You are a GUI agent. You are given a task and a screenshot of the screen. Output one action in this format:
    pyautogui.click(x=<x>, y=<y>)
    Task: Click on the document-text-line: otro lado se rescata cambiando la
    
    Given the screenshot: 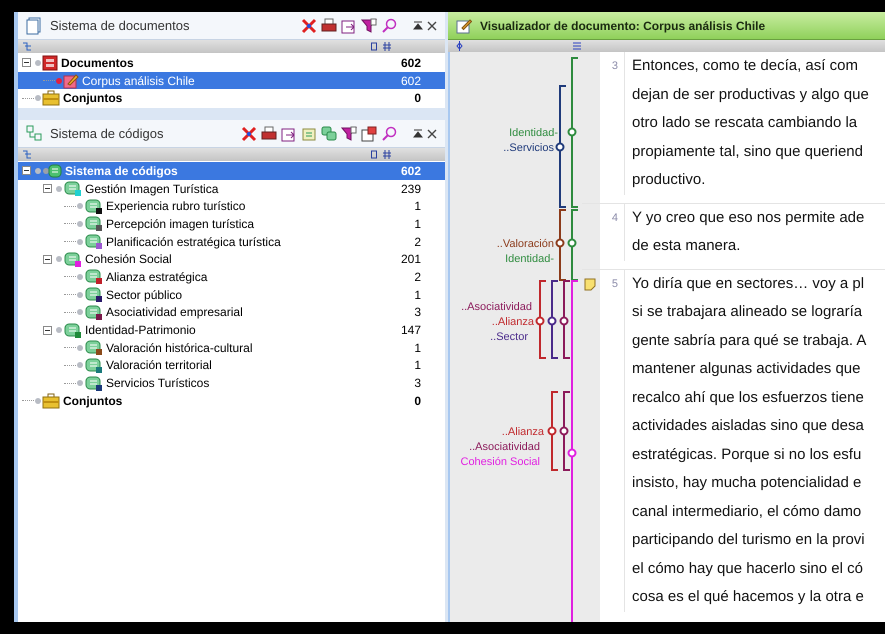 What is the action you would take?
    pyautogui.click(x=745, y=123)
    